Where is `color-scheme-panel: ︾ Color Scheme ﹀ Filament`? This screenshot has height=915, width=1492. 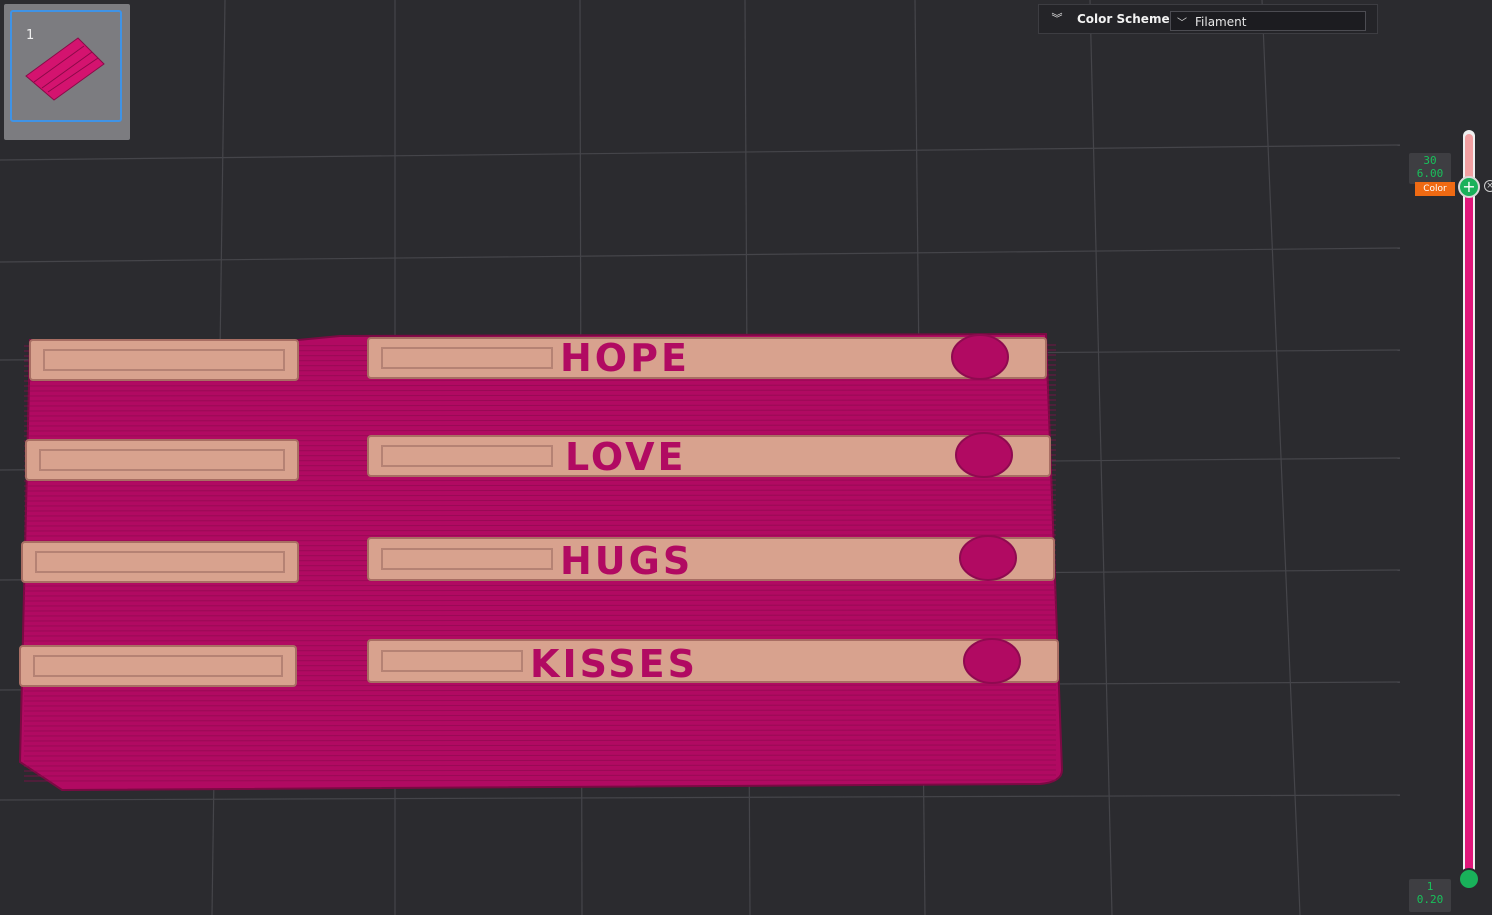
color-scheme-panel: ︾ Color Scheme ﹀ Filament is located at coordinates (1208, 19).